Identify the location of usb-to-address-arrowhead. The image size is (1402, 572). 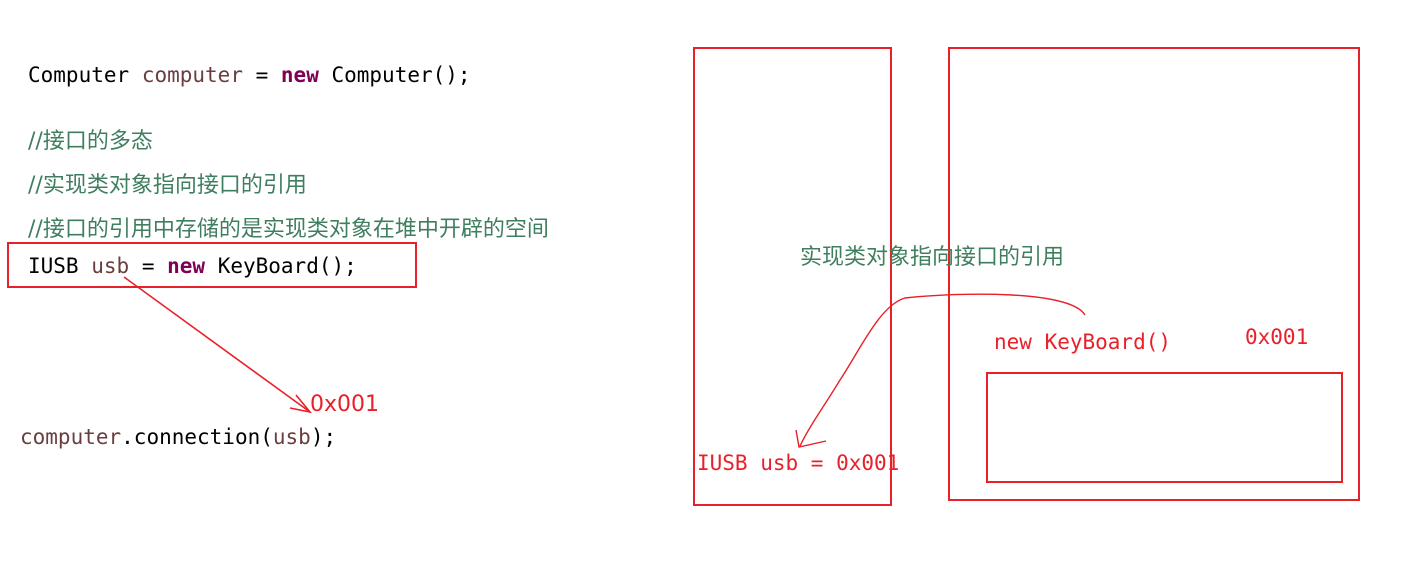
(301, 404).